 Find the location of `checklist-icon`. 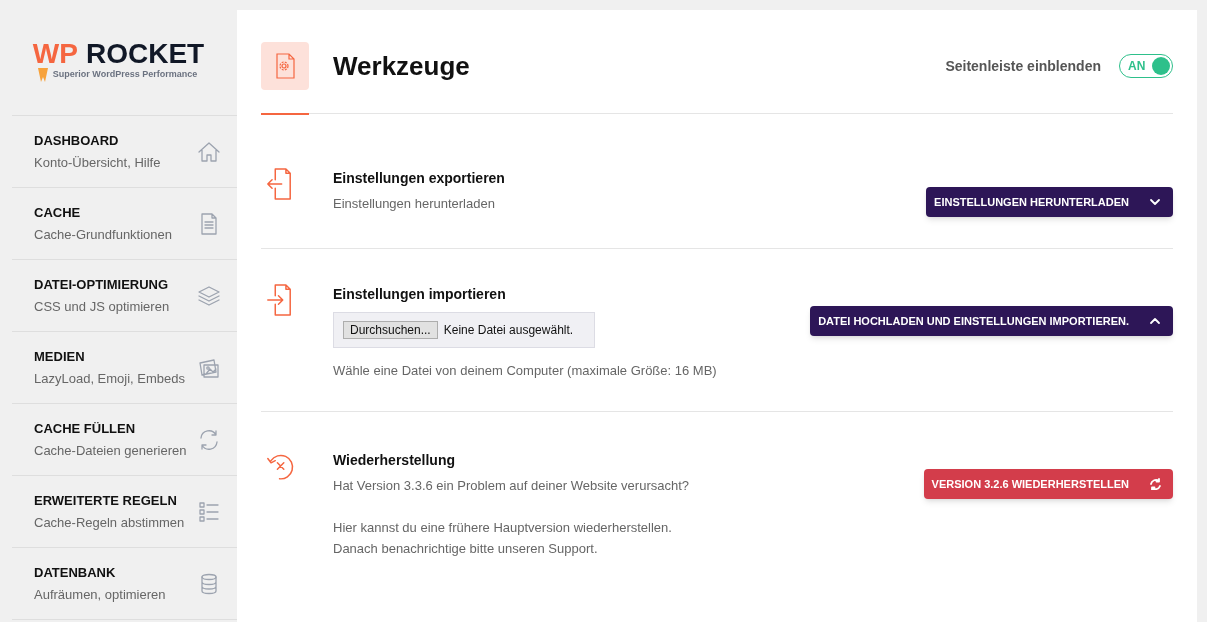

checklist-icon is located at coordinates (209, 511).